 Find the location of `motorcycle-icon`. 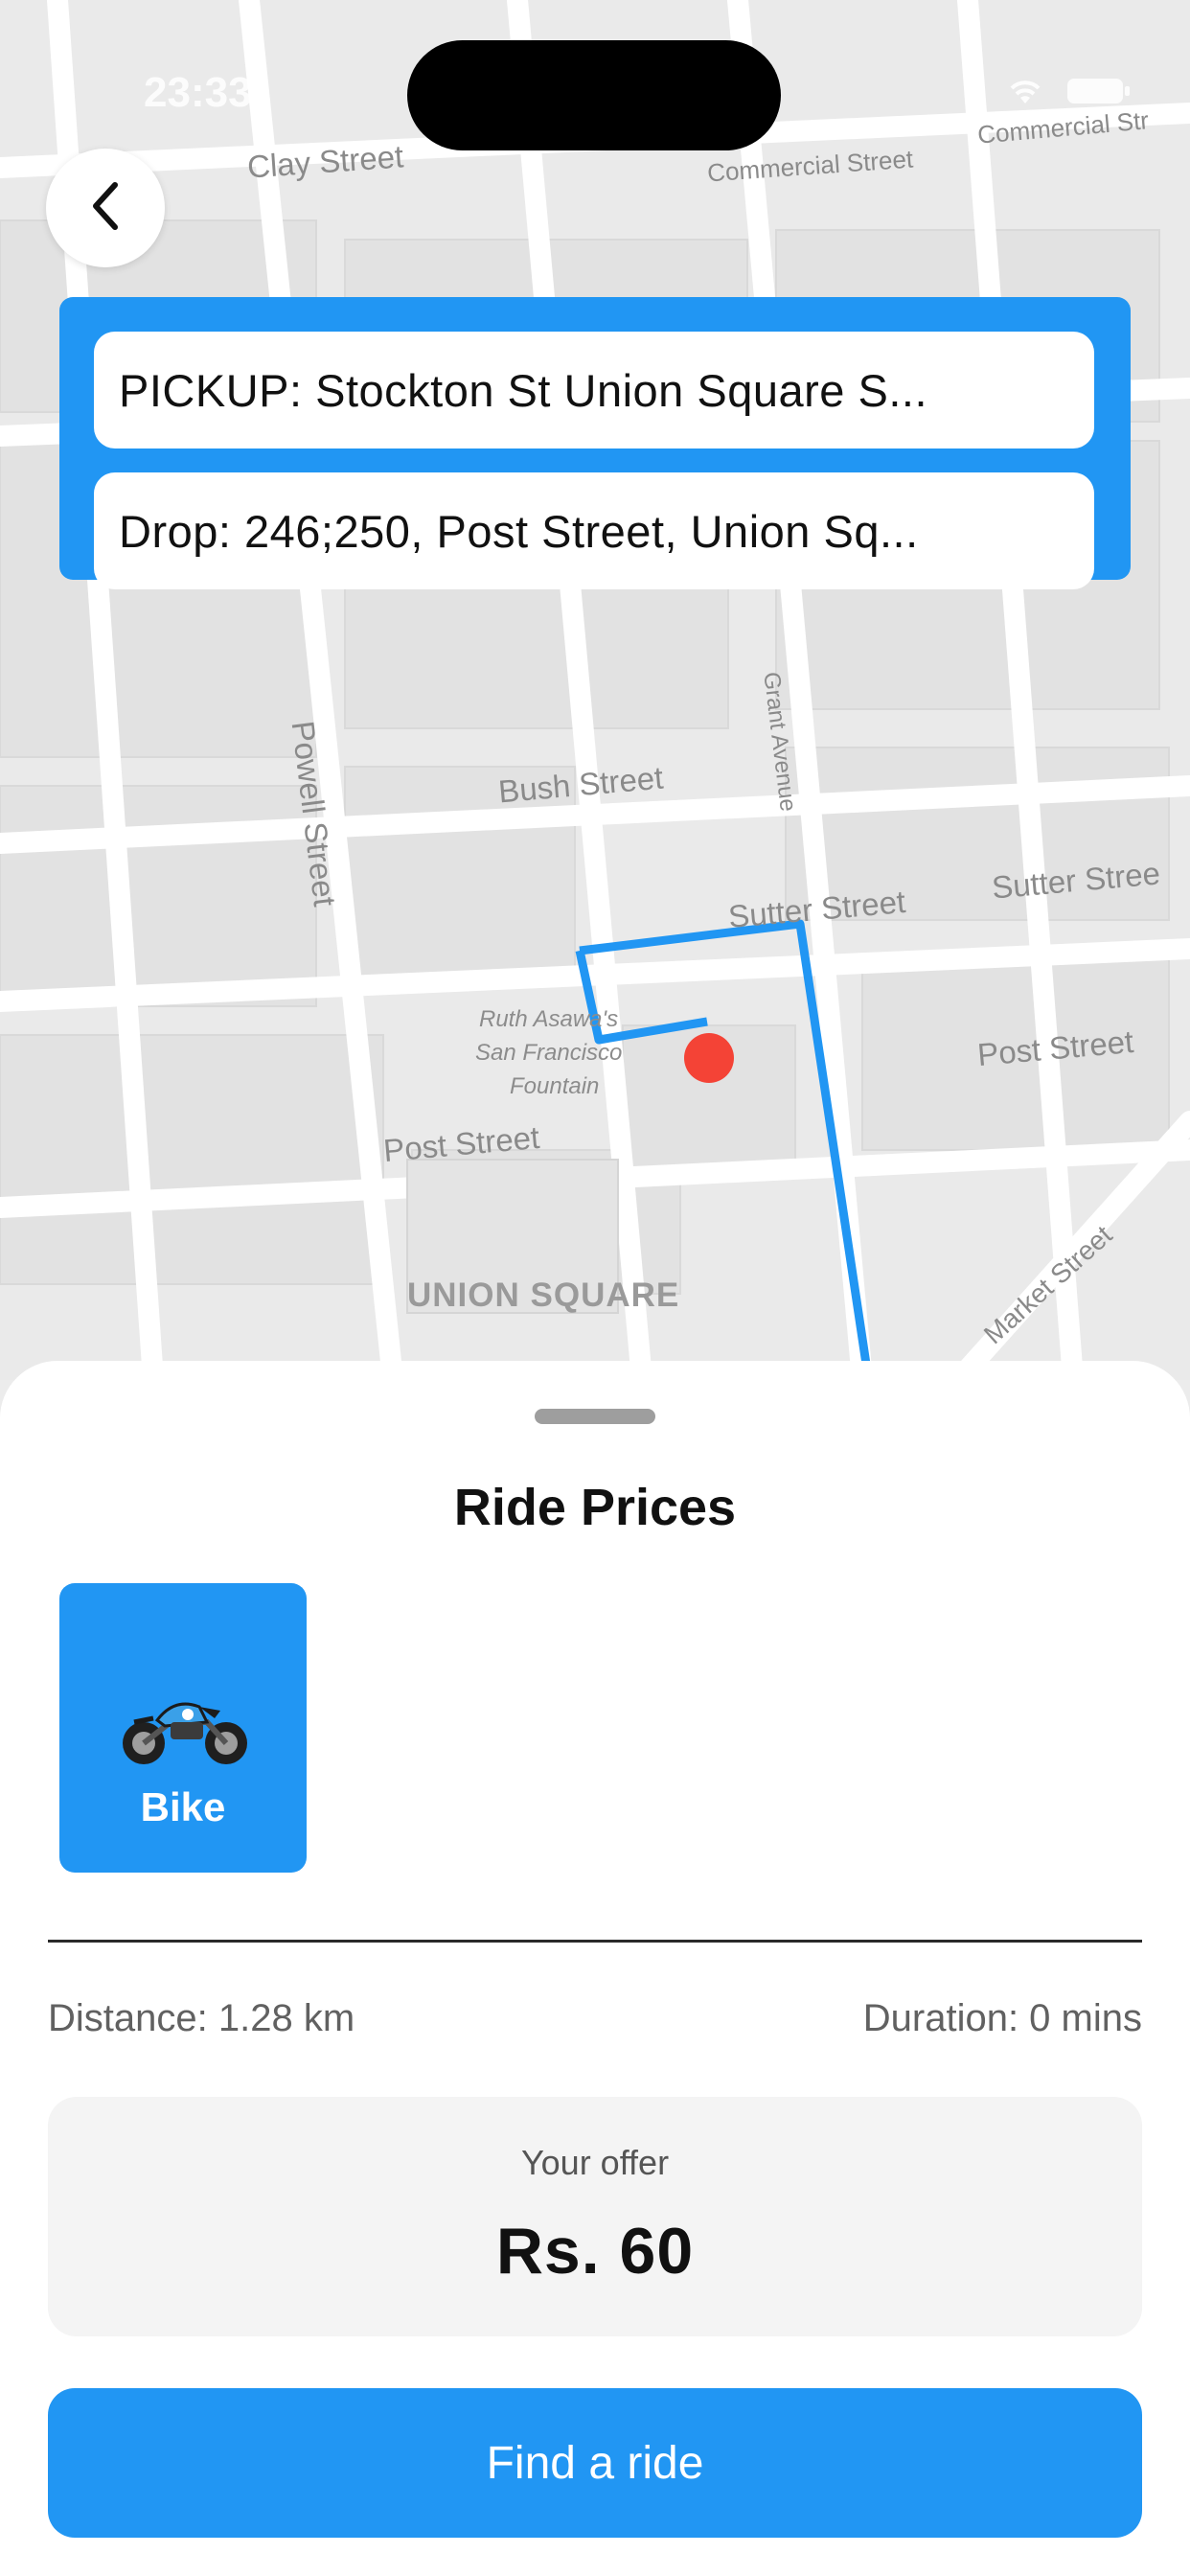

motorcycle-icon is located at coordinates (185, 1729).